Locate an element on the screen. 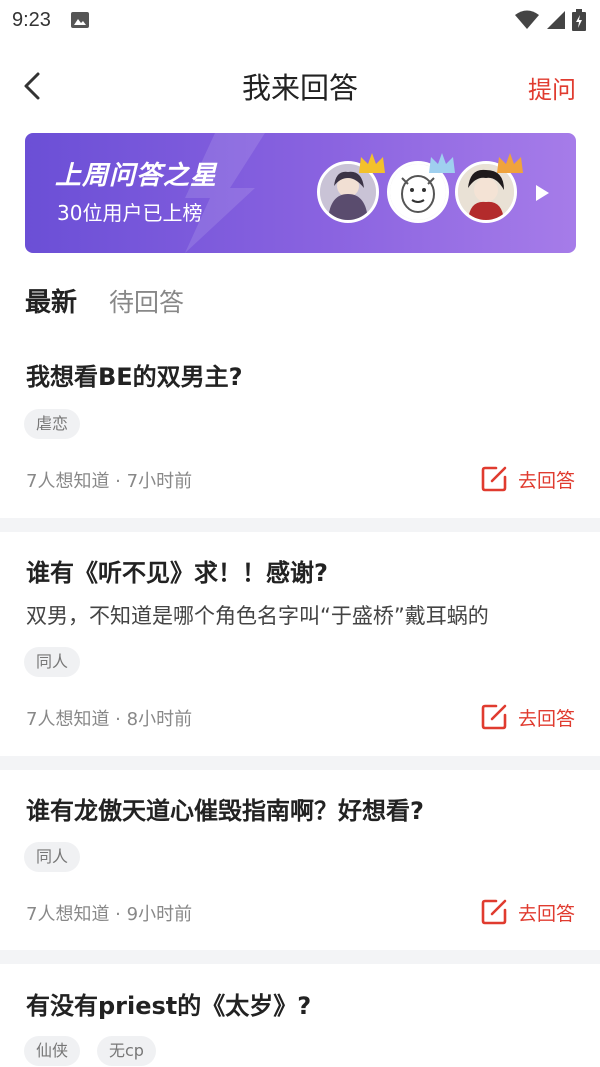 This screenshot has height=1067, width=600. signal-icon is located at coordinates (556, 20).